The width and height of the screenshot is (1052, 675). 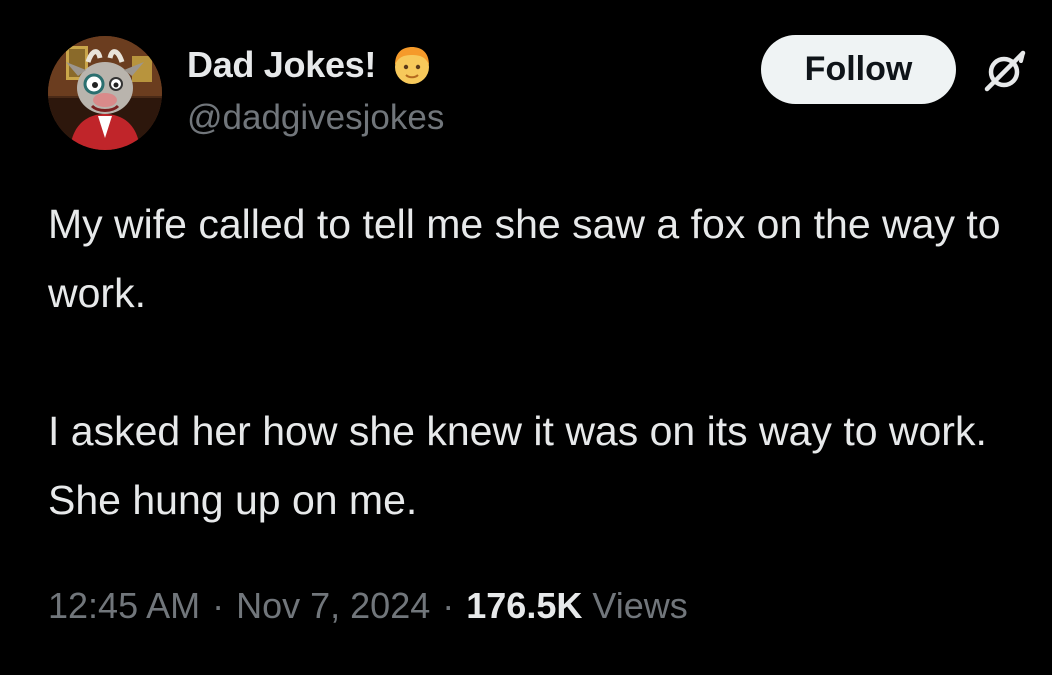 What do you see at coordinates (412, 65) in the screenshot?
I see `man-face-emoji-icon` at bounding box center [412, 65].